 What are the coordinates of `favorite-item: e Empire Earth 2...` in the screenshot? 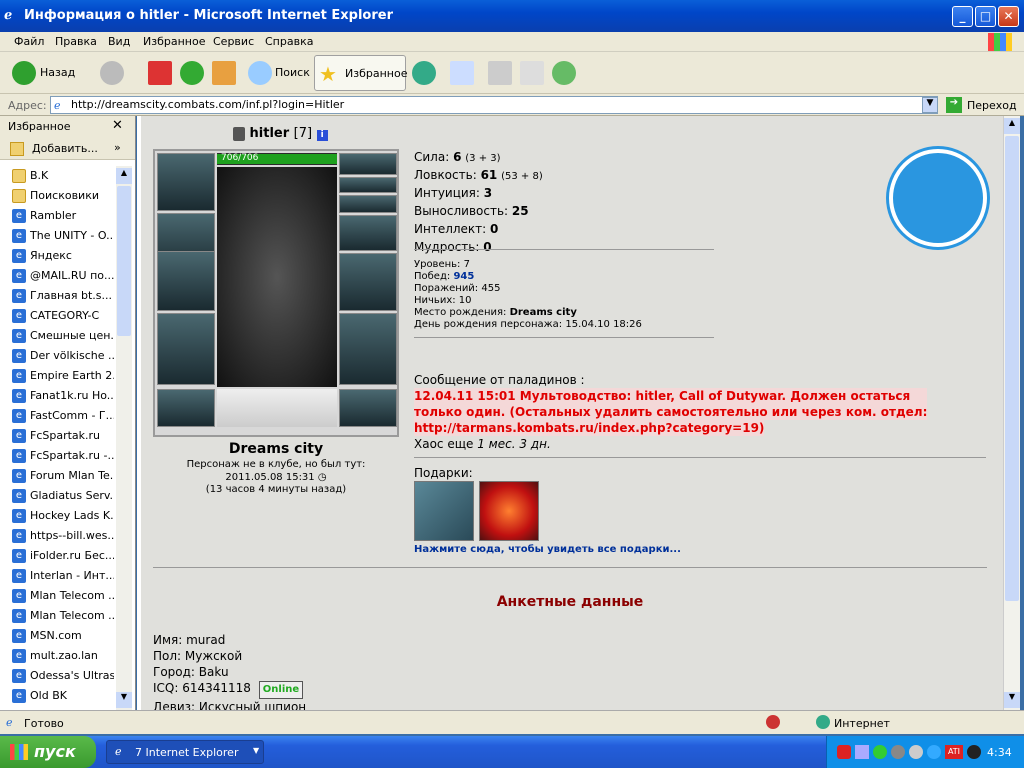 It's located at (62, 376).